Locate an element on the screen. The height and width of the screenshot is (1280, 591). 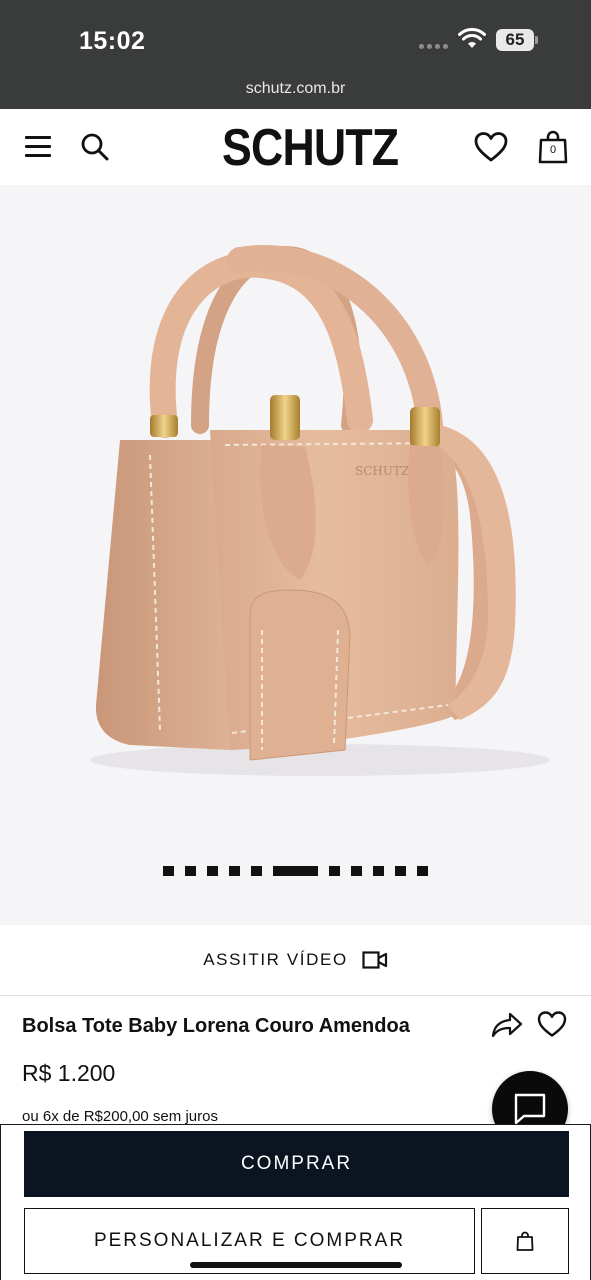
buy-bar: COMPRAR PERSONALIZAR E COMPRAR is located at coordinates (295, 1202).